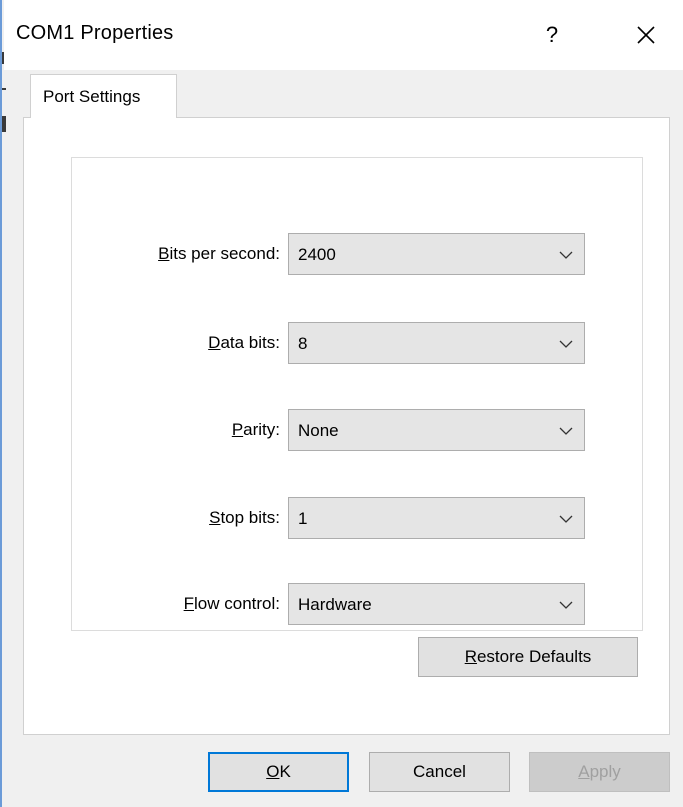 The height and width of the screenshot is (807, 683). I want to click on bits-per-second-value: 2400, so click(317, 254).